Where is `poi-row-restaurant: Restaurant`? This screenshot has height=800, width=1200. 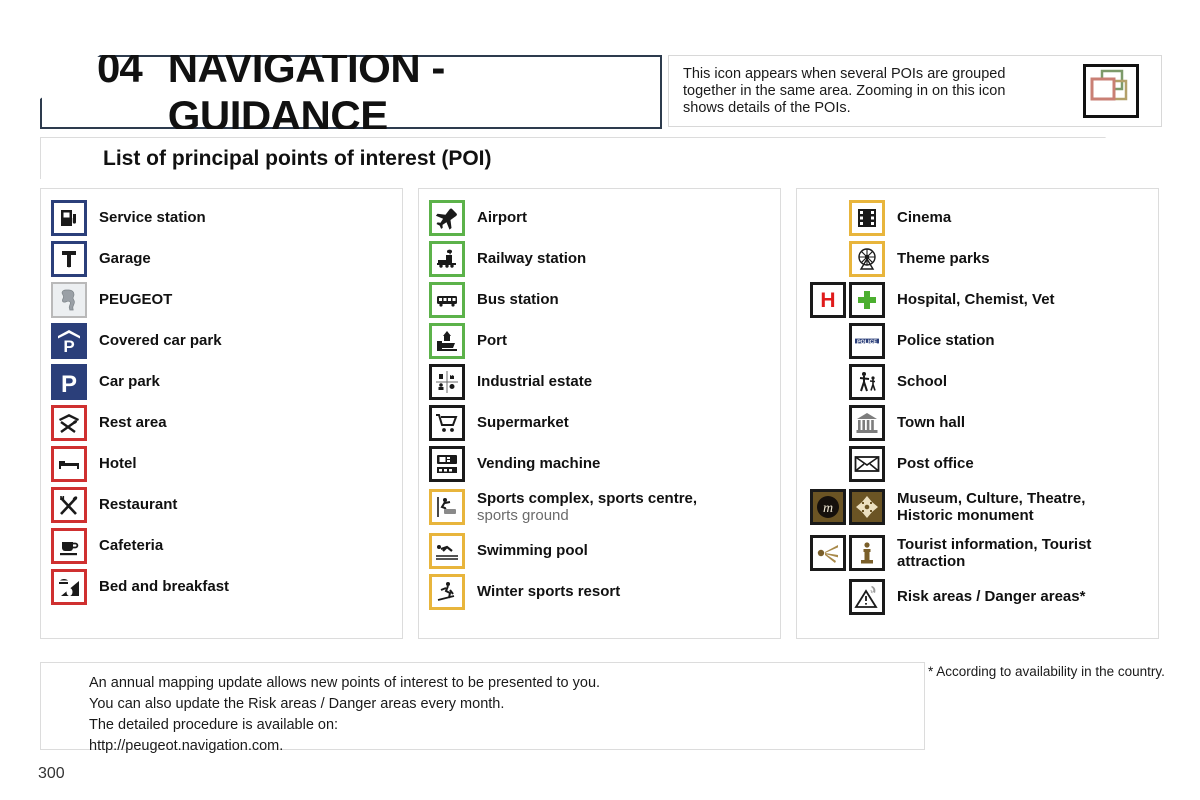
poi-row-restaurant: Restaurant is located at coordinates (221, 504).